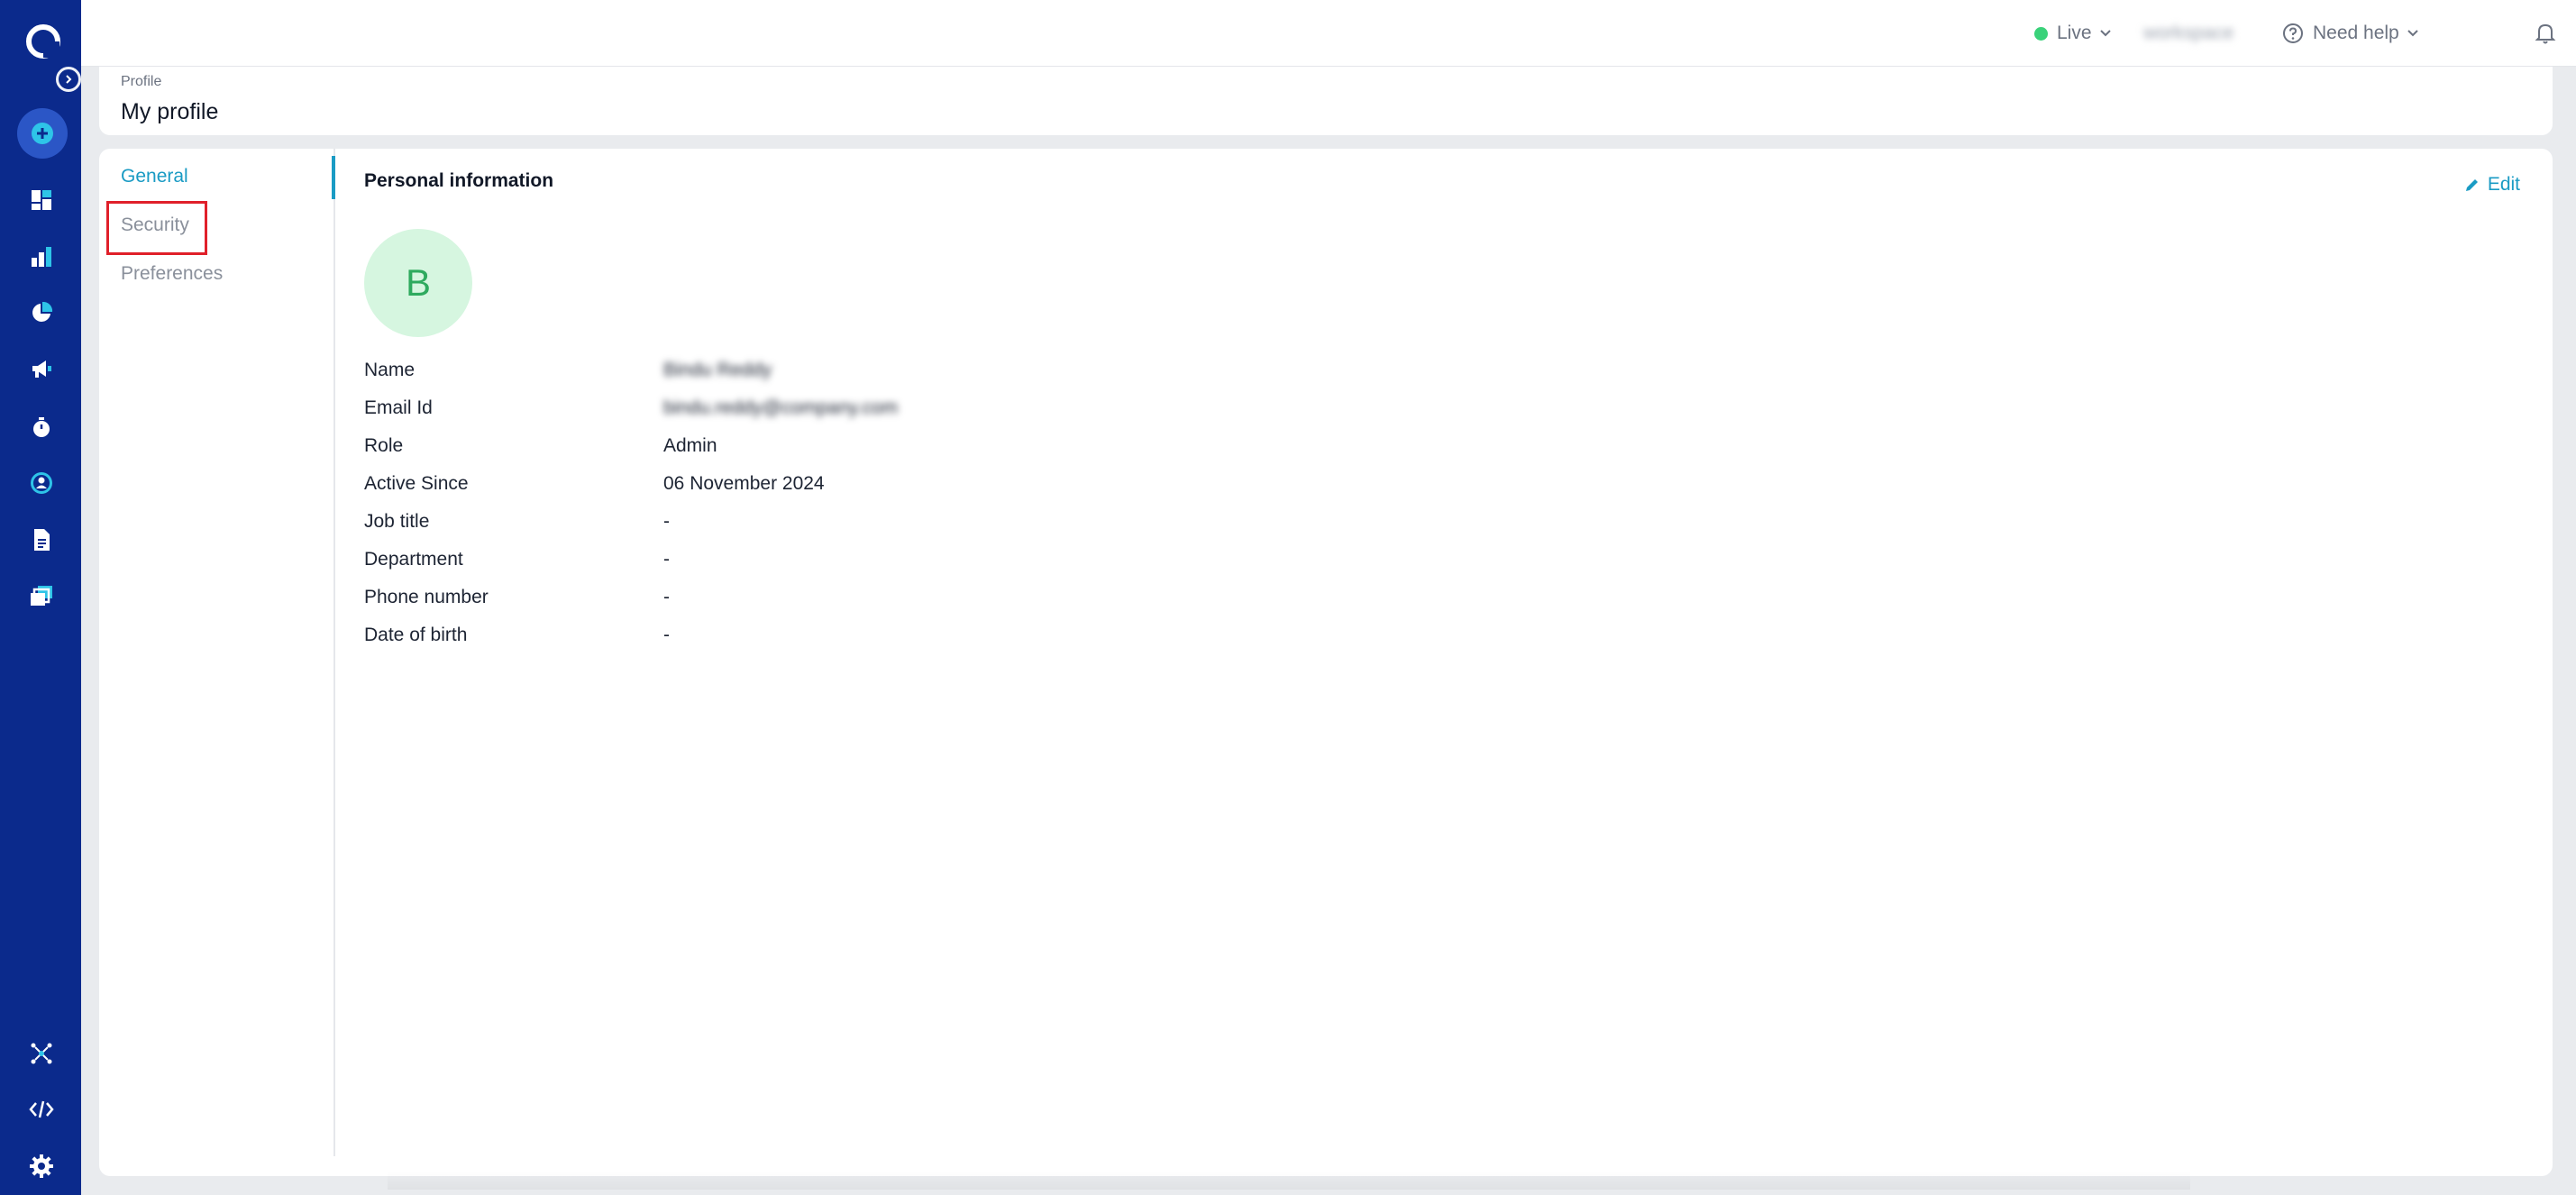 The image size is (2576, 1195). I want to click on environment-label: Live, so click(2074, 33).